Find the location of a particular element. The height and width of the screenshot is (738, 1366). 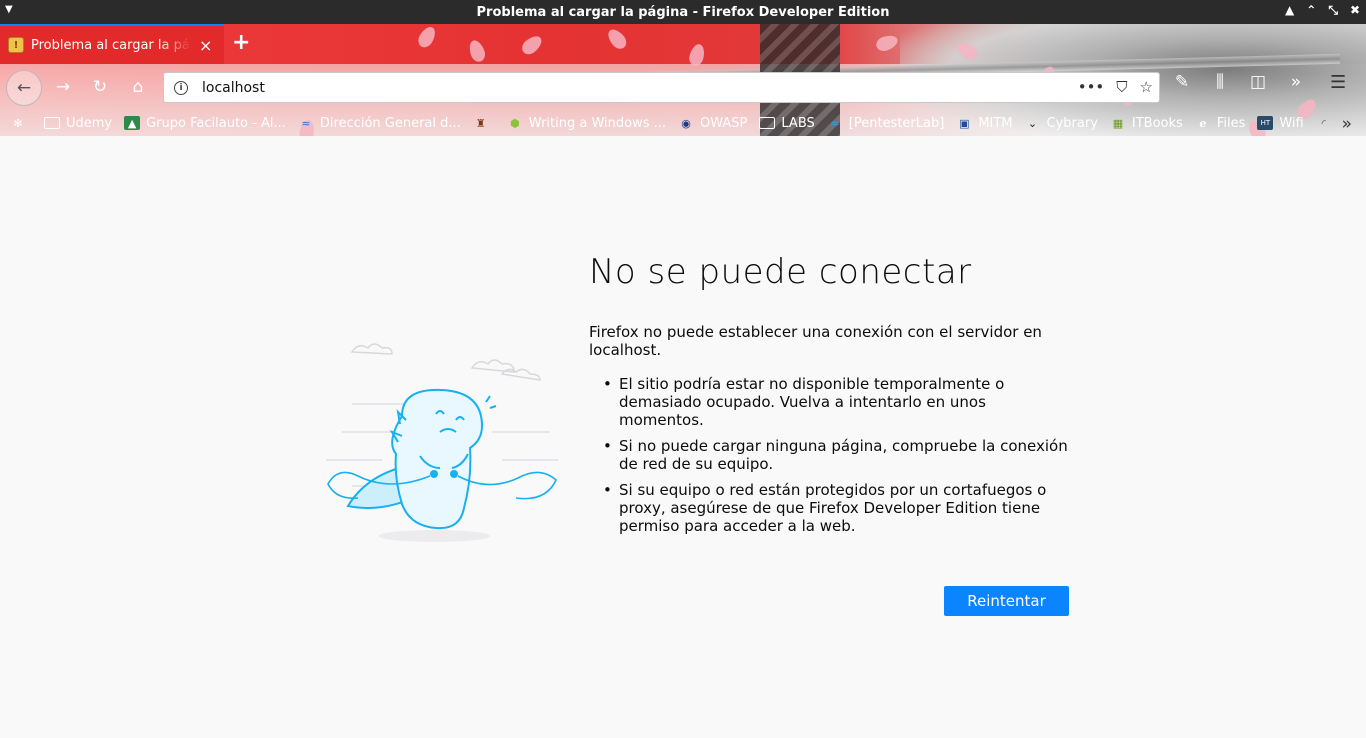

bookmark-item: ✻ is located at coordinates (21, 123).